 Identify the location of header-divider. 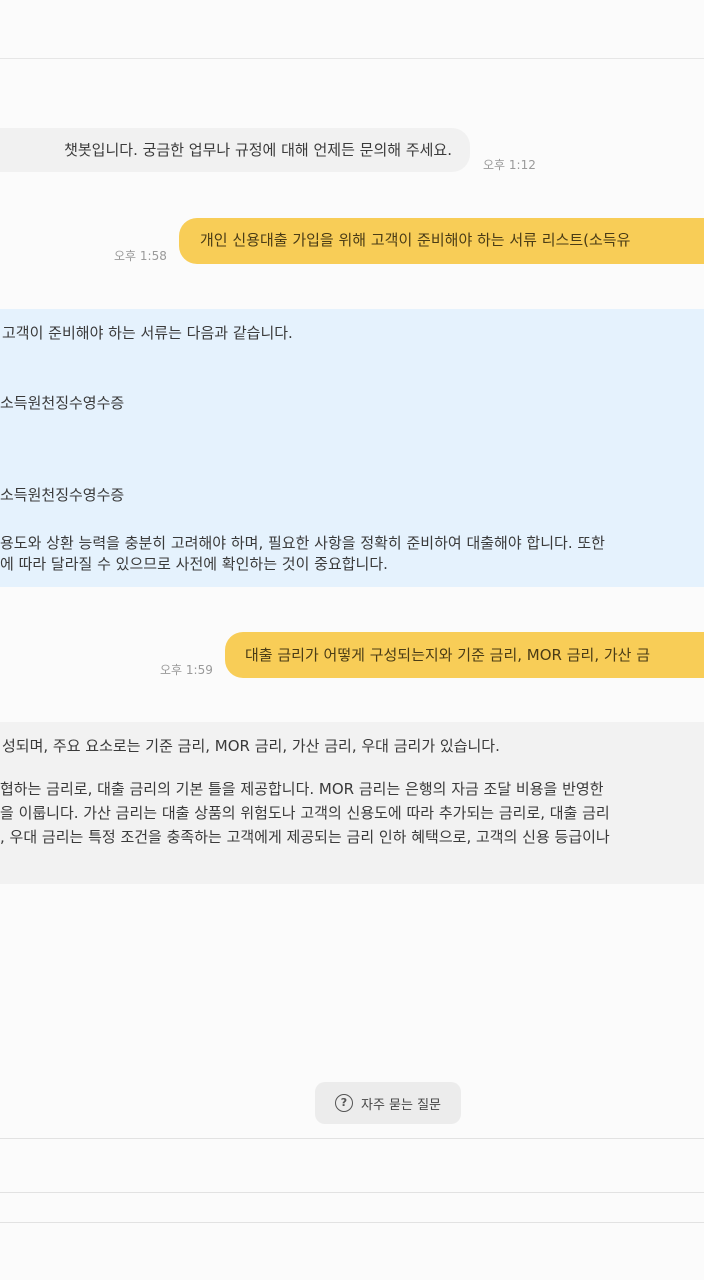
(352, 58).